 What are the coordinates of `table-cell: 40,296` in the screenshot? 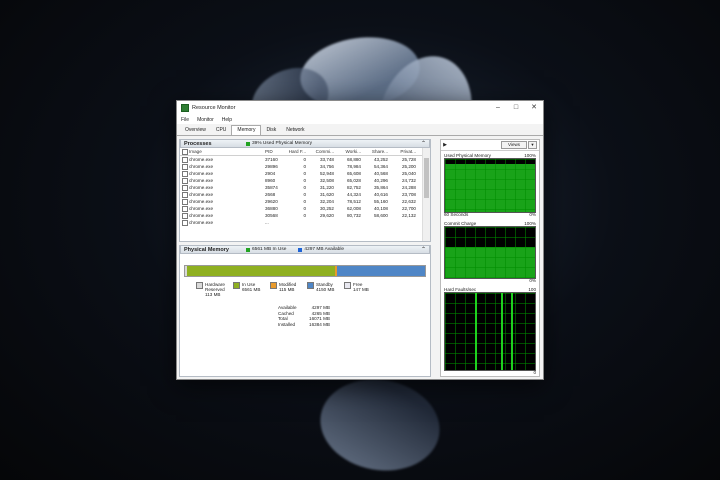 It's located at (380, 180).